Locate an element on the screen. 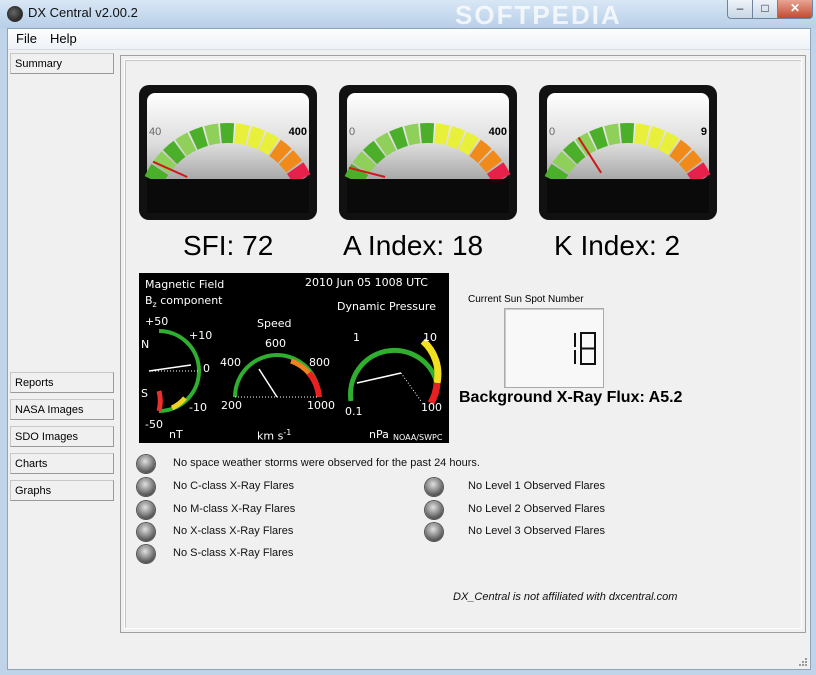 This screenshot has width=816, height=675. menu-help: Help is located at coordinates (63, 38).